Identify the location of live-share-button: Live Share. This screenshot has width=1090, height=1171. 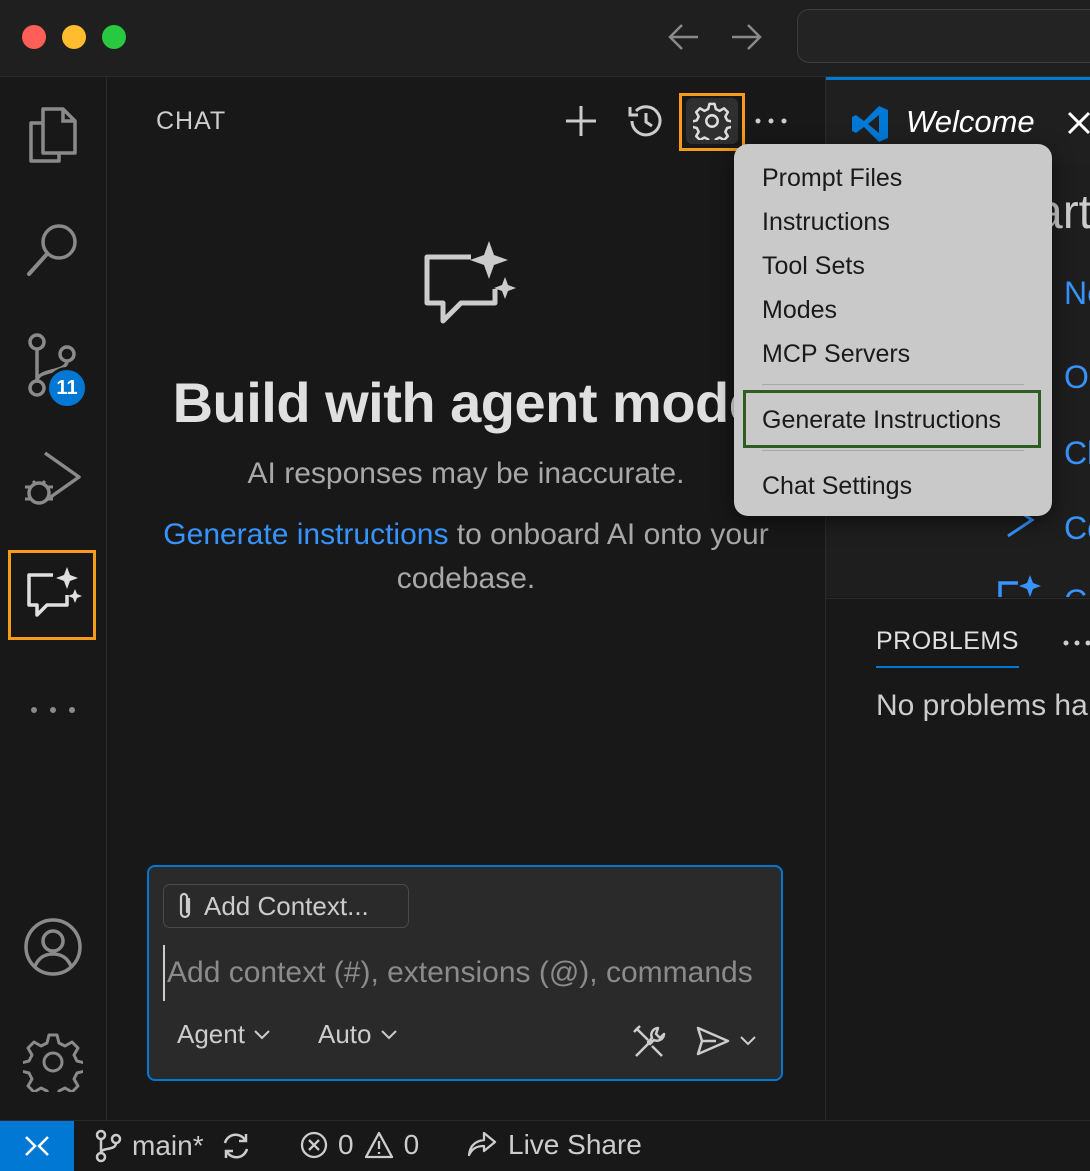
(554, 1145).